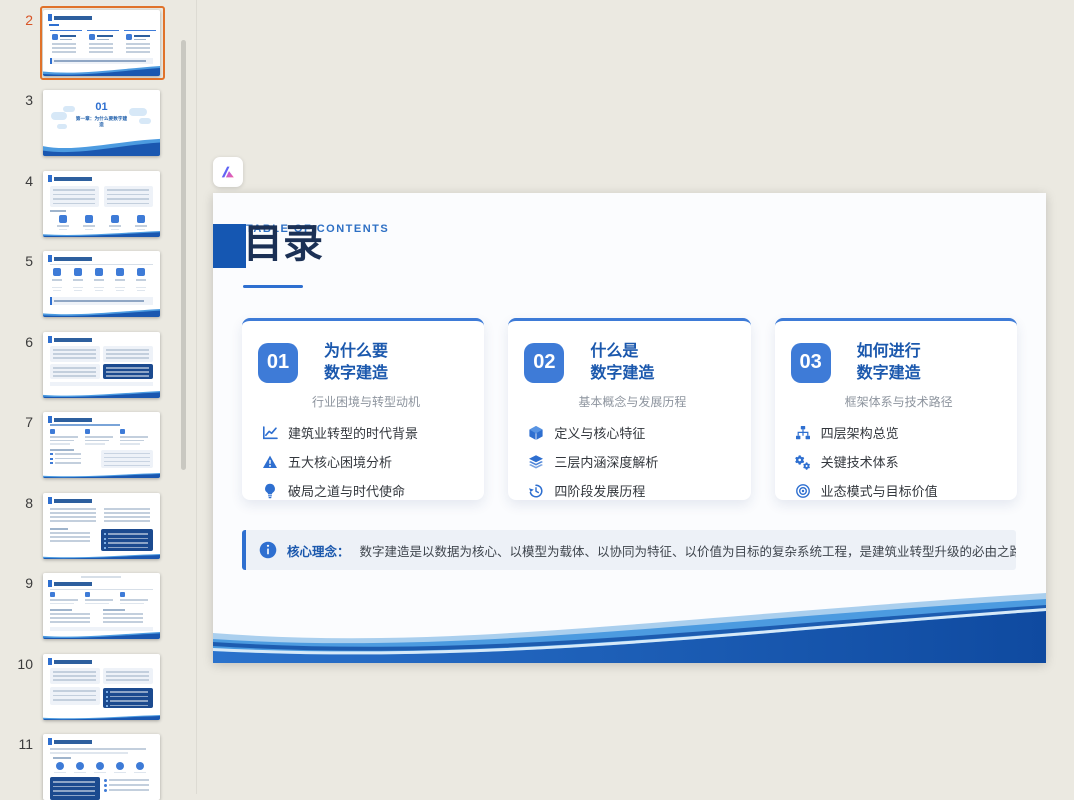  I want to click on alert-triangle-icon, so click(270, 462).